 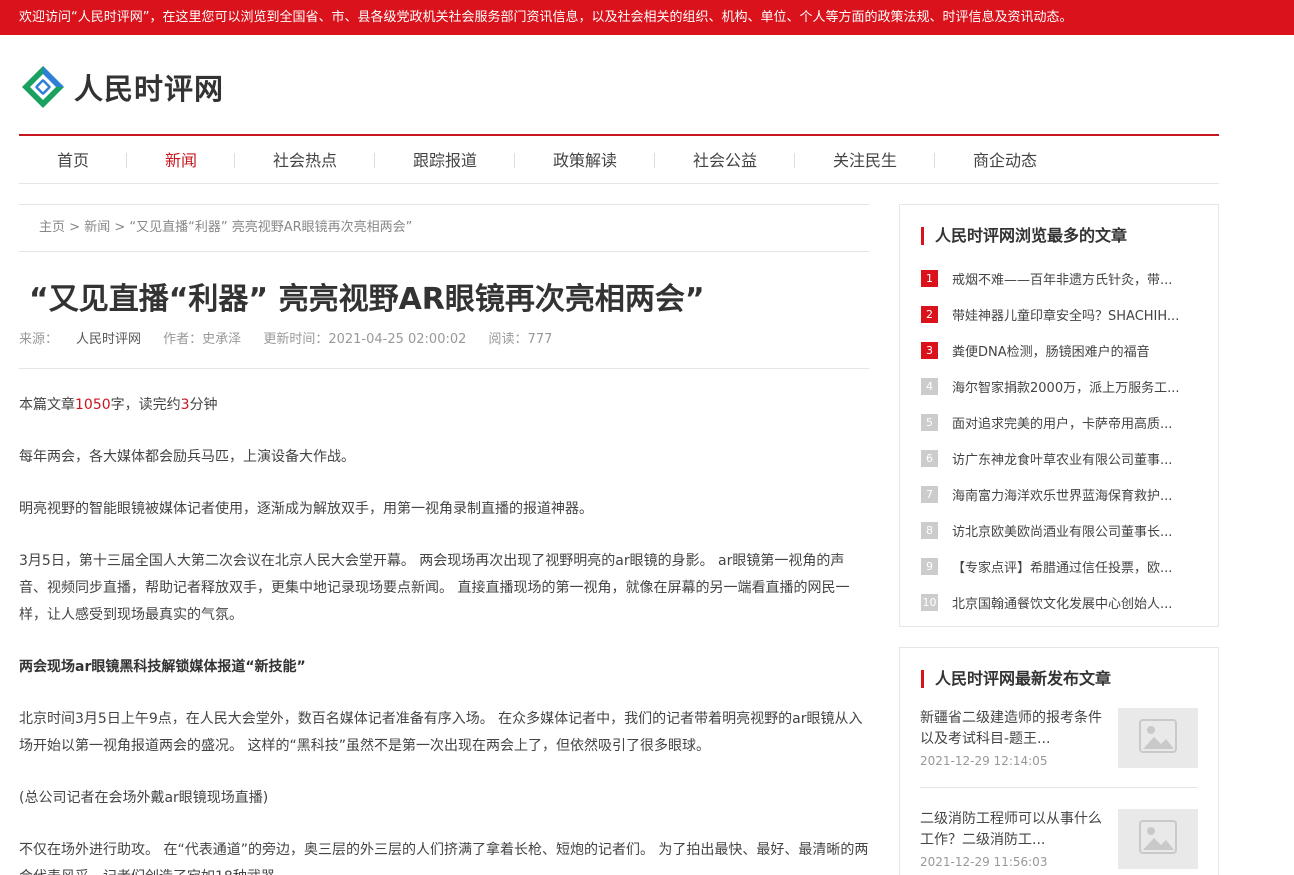 I want to click on nav-item-policy: 政策解读, so click(x=585, y=160).